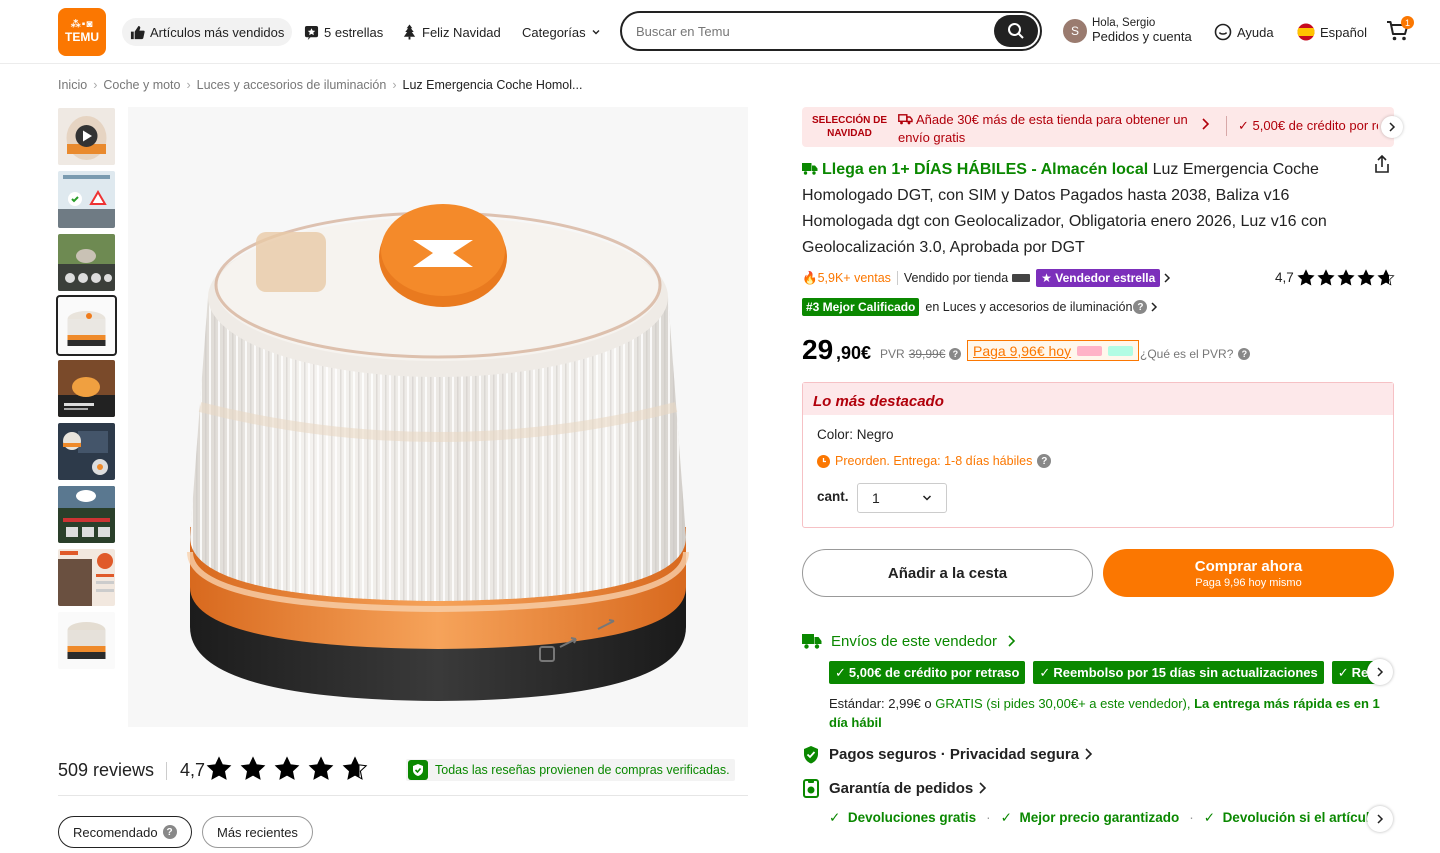  Describe the element at coordinates (1053, 350) in the screenshot. I see `pay-later-box: Paga 9,96€ hoy` at that location.